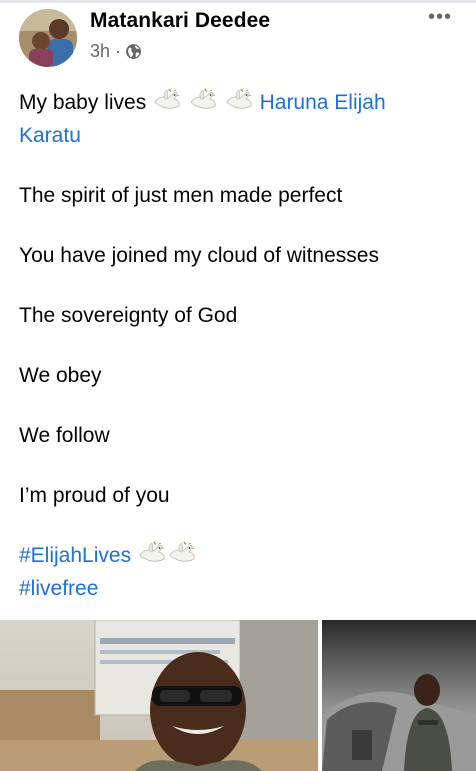  Describe the element at coordinates (48, 38) in the screenshot. I see `avatar` at that location.